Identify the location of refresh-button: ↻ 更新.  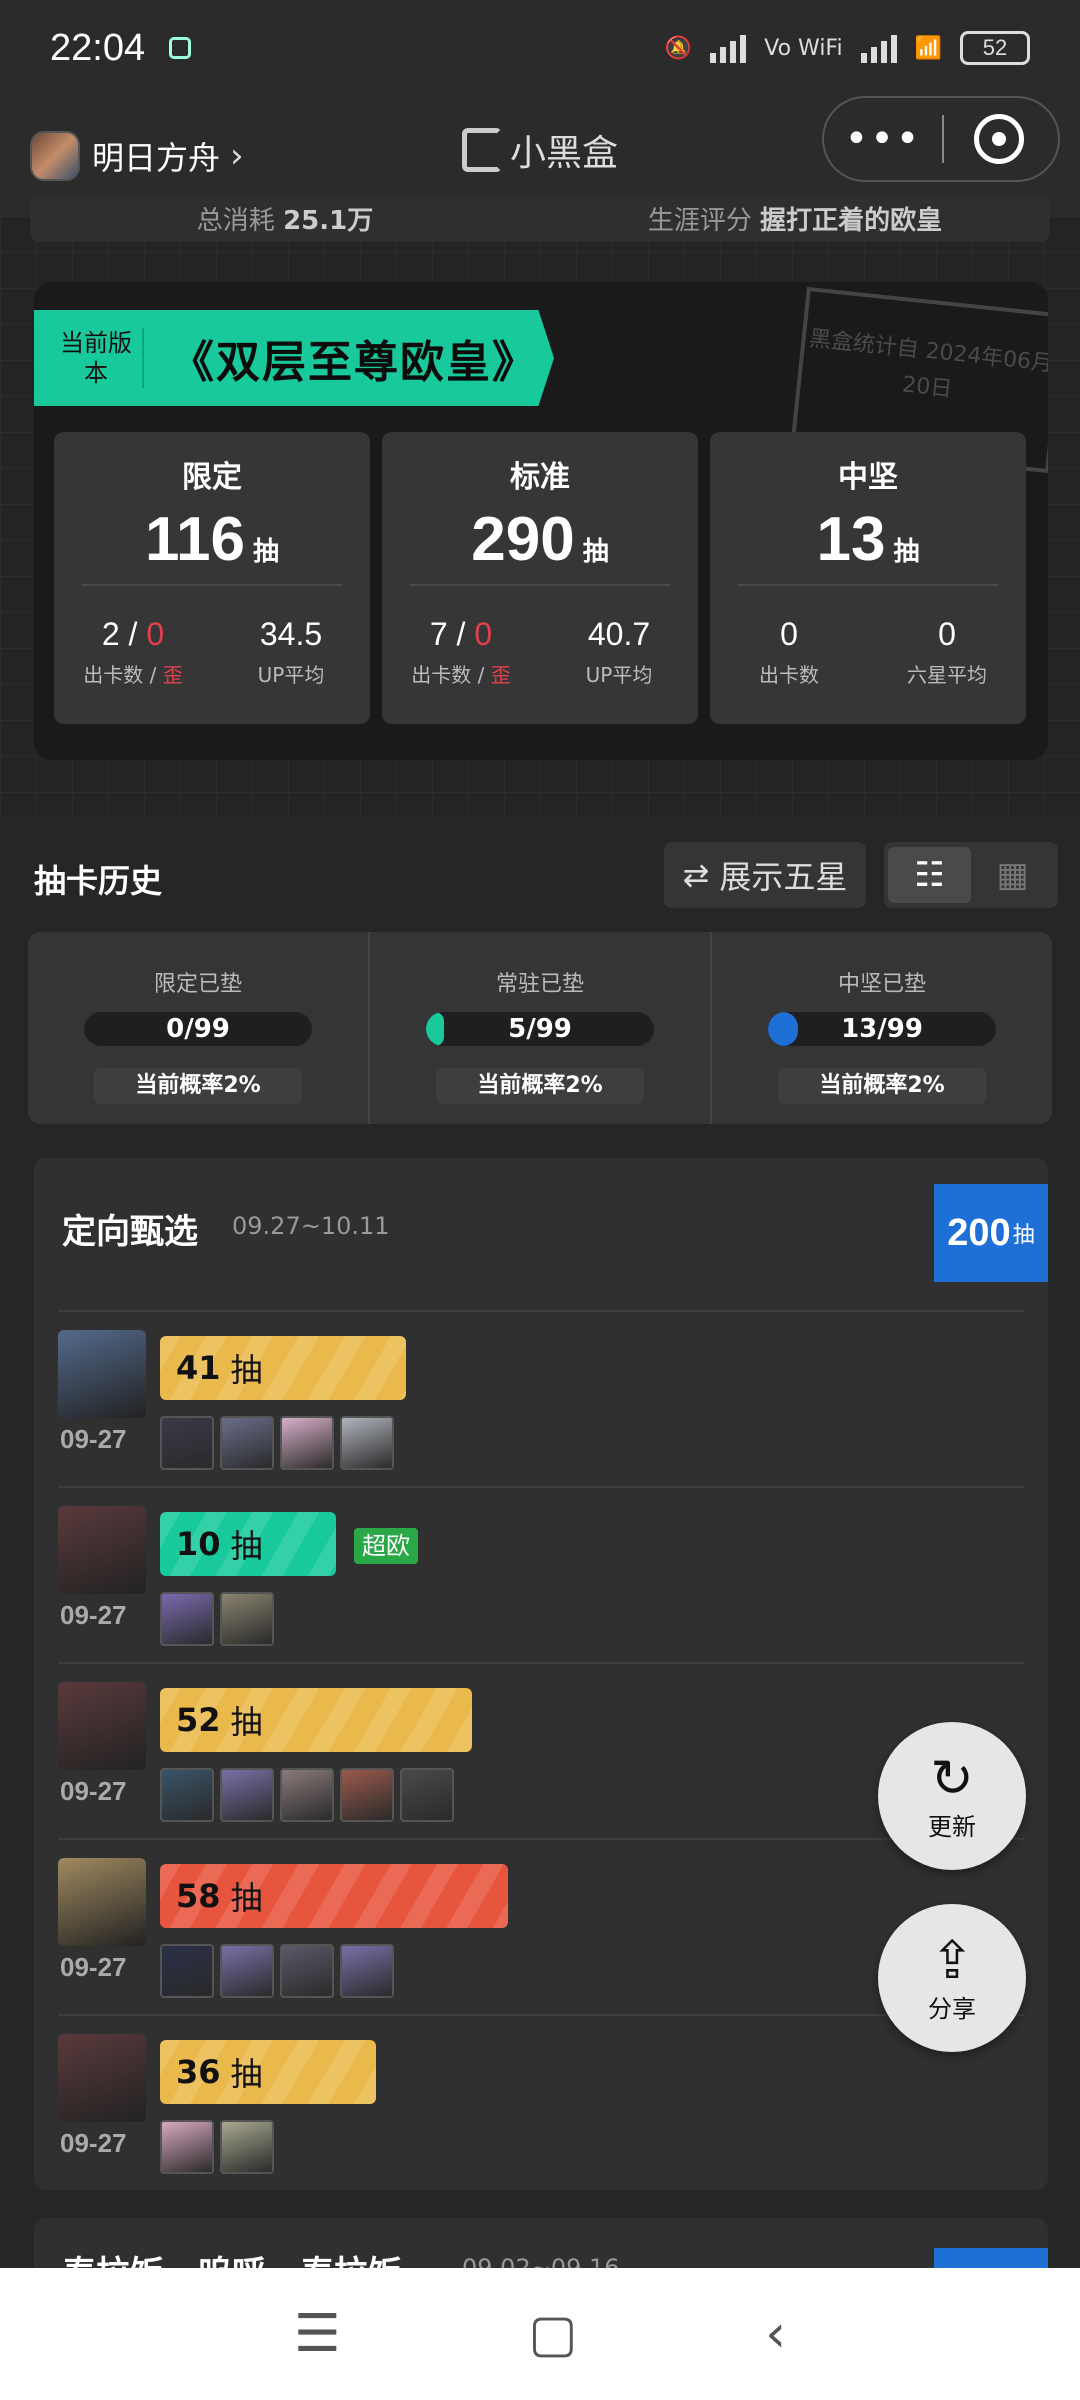
(952, 1796).